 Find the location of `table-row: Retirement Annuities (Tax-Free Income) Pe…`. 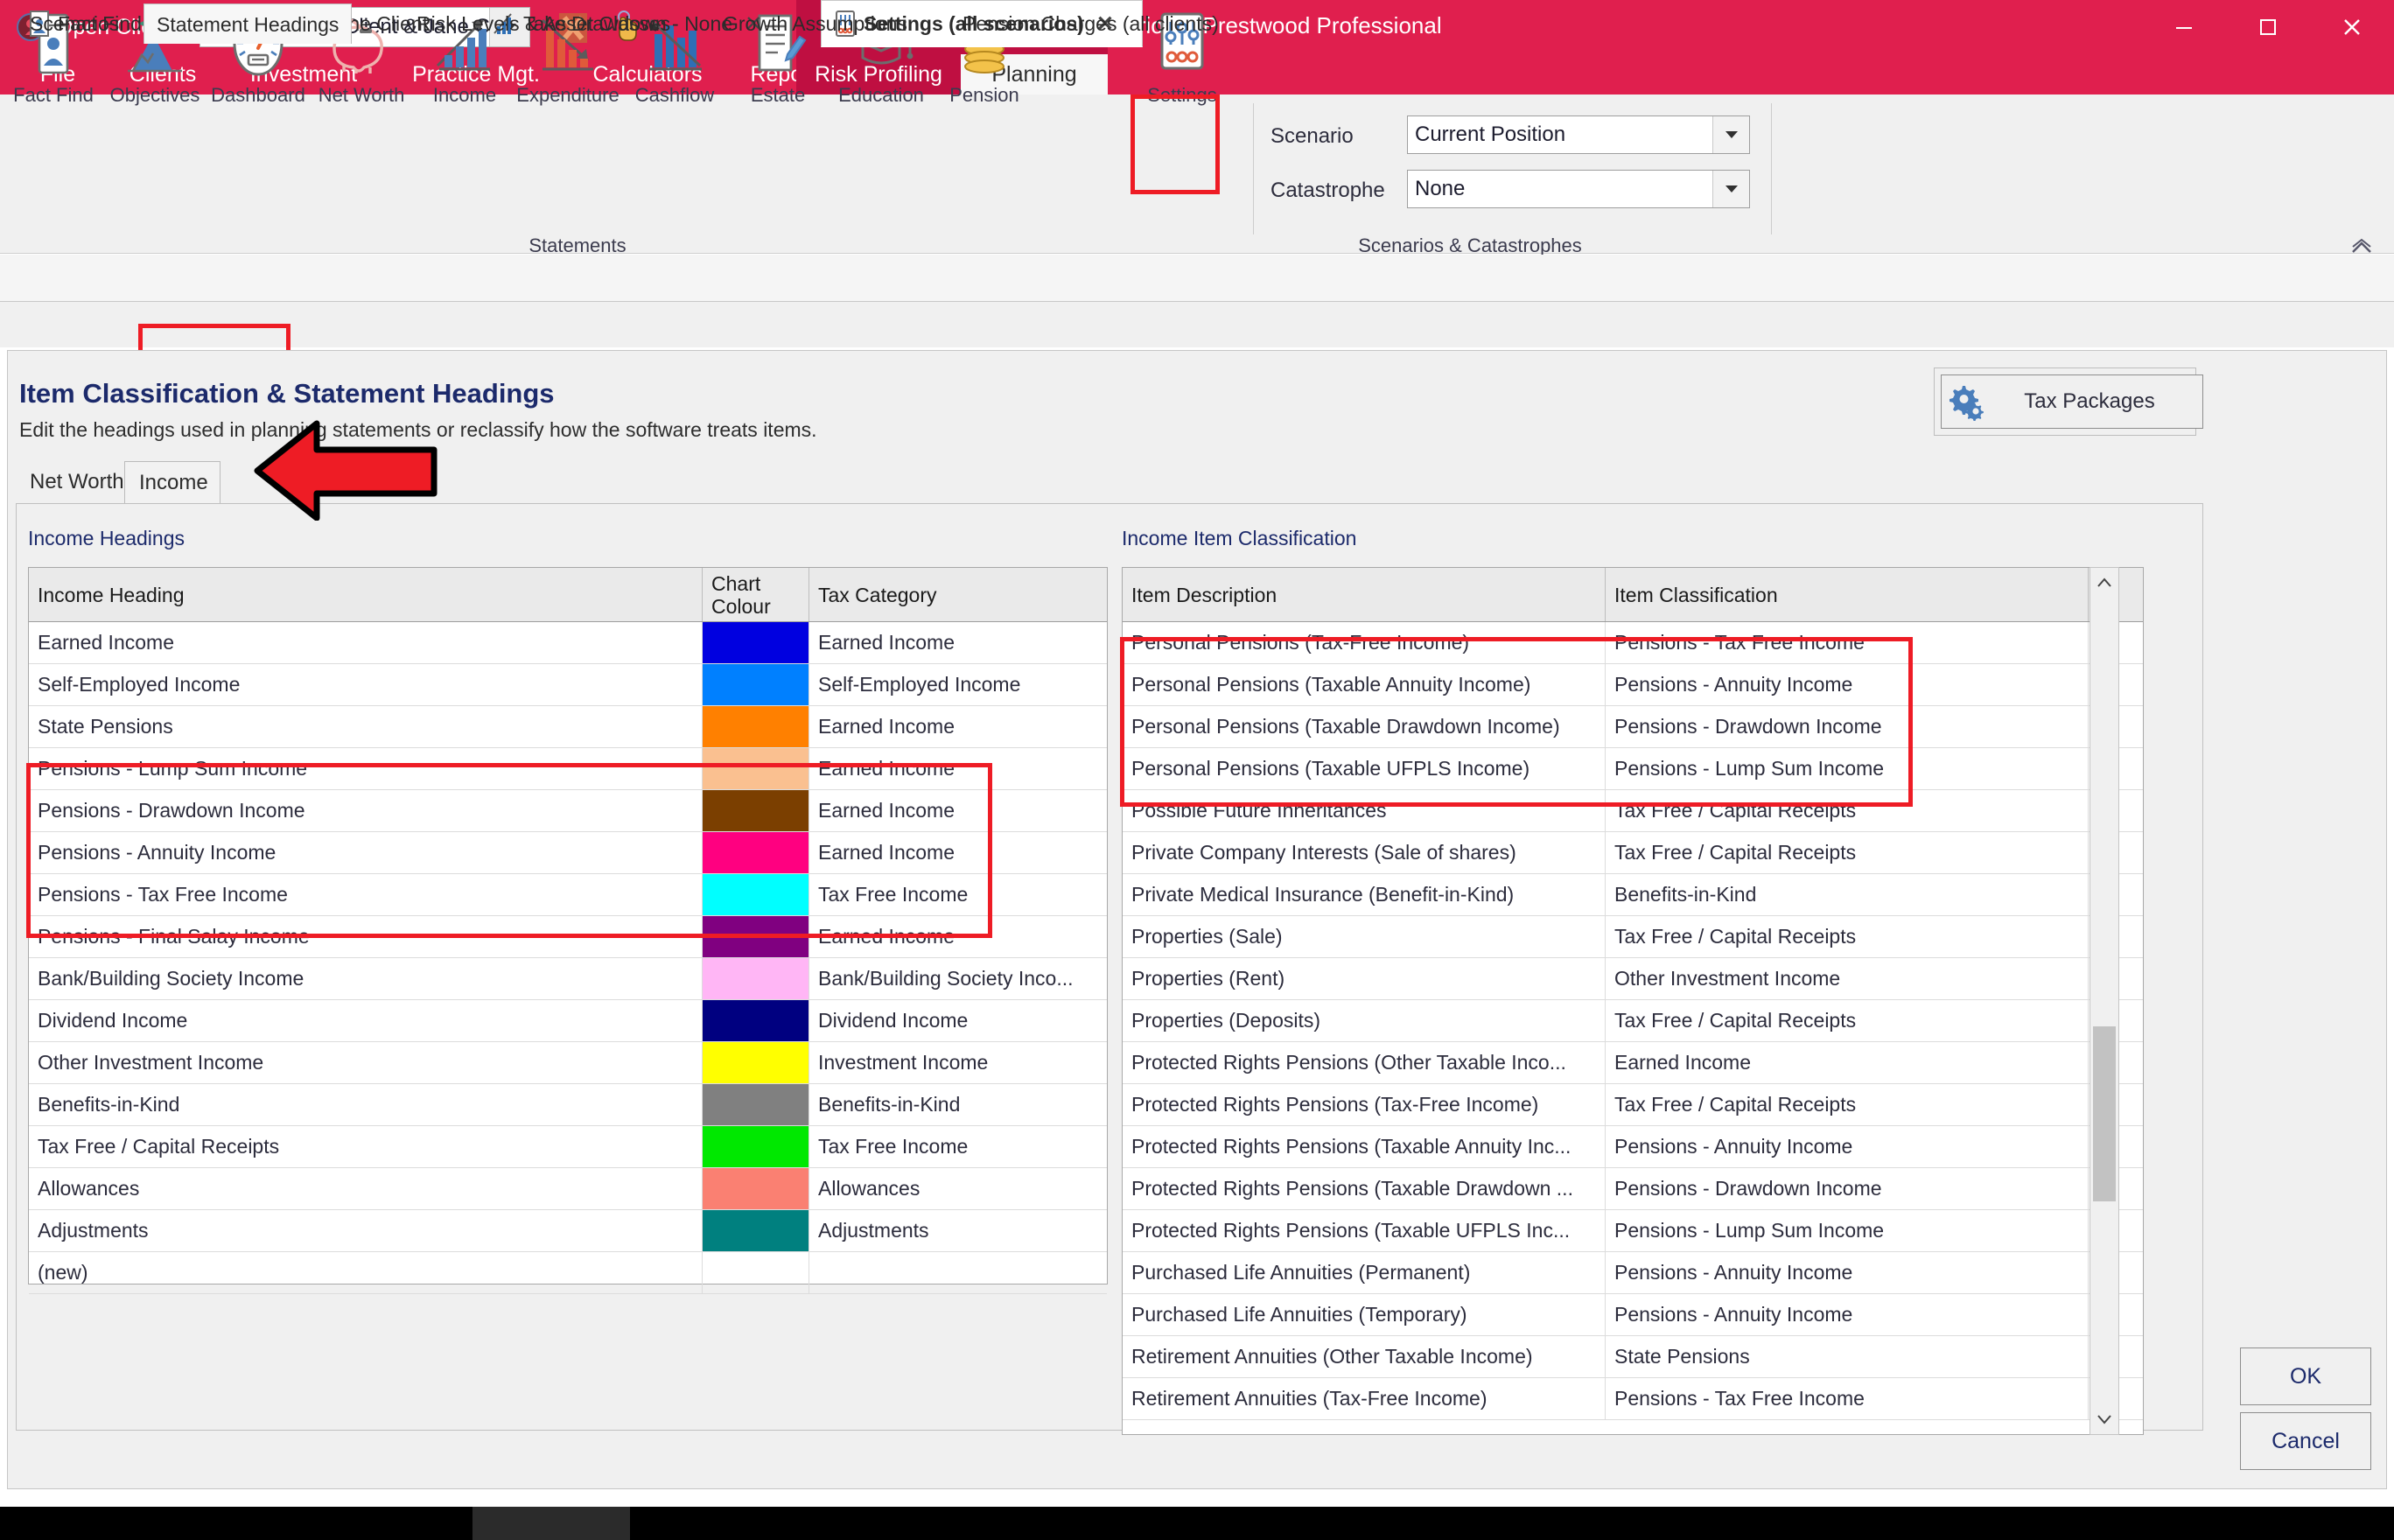

table-row: Retirement Annuities (Tax-Free Income) Pe… is located at coordinates (1633, 1399).